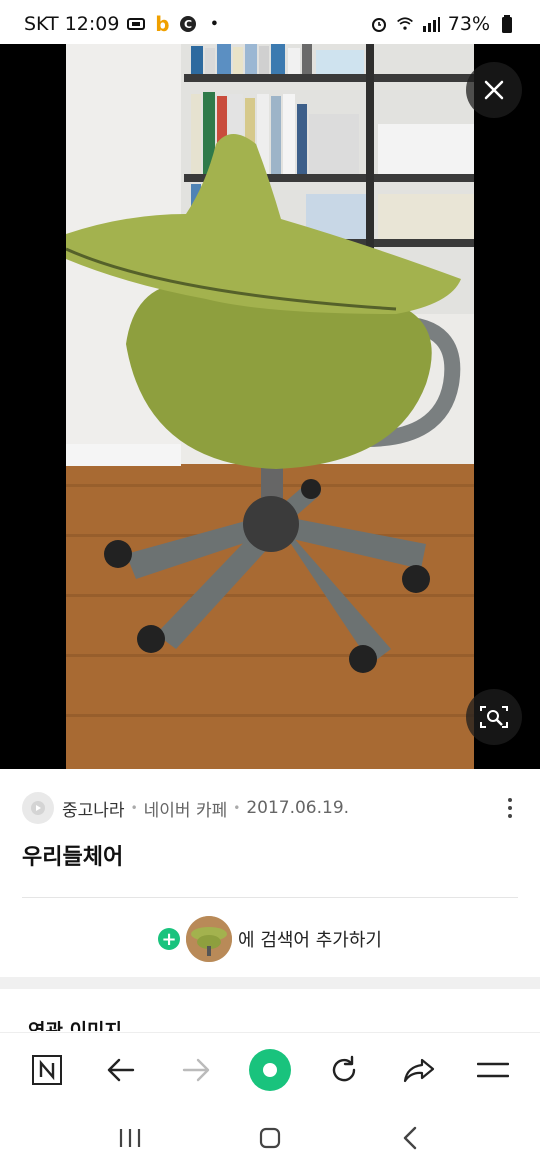  What do you see at coordinates (298, 808) in the screenshot?
I see `source-date: 2017.06.19.` at bounding box center [298, 808].